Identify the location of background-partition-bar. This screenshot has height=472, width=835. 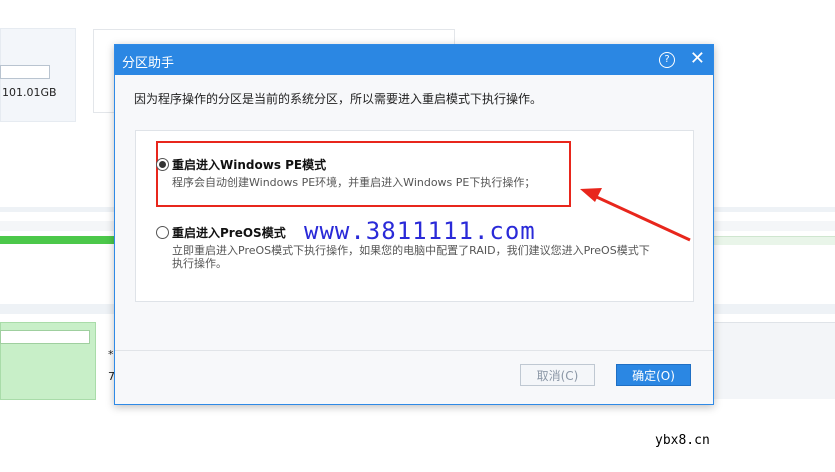
(25, 72).